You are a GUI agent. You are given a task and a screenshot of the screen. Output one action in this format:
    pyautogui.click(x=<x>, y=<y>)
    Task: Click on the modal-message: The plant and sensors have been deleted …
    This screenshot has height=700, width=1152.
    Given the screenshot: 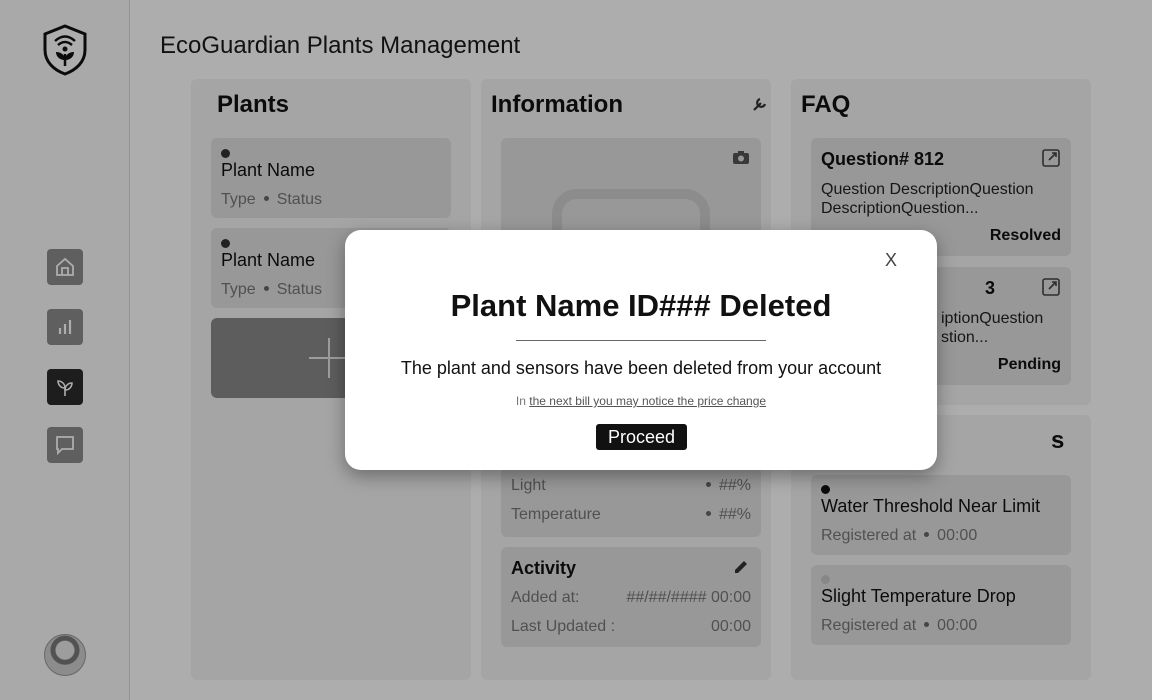 What is the action you would take?
    pyautogui.click(x=641, y=368)
    